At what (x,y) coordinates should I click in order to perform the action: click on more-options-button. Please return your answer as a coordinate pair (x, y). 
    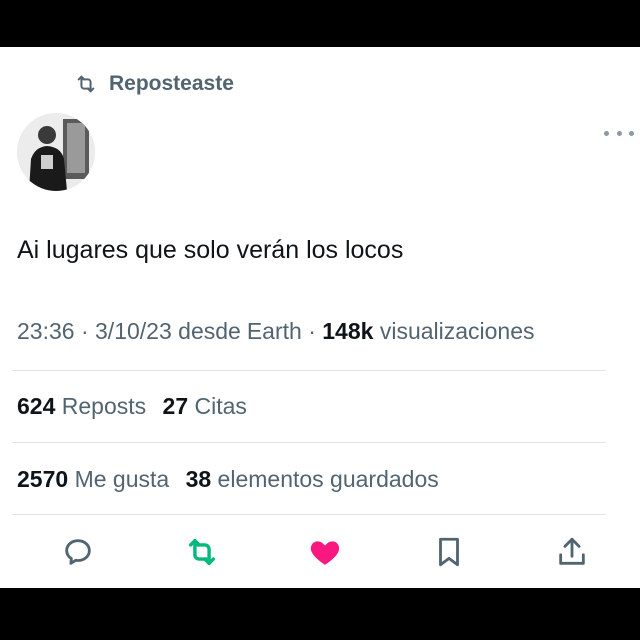
    Looking at the image, I should click on (619, 133).